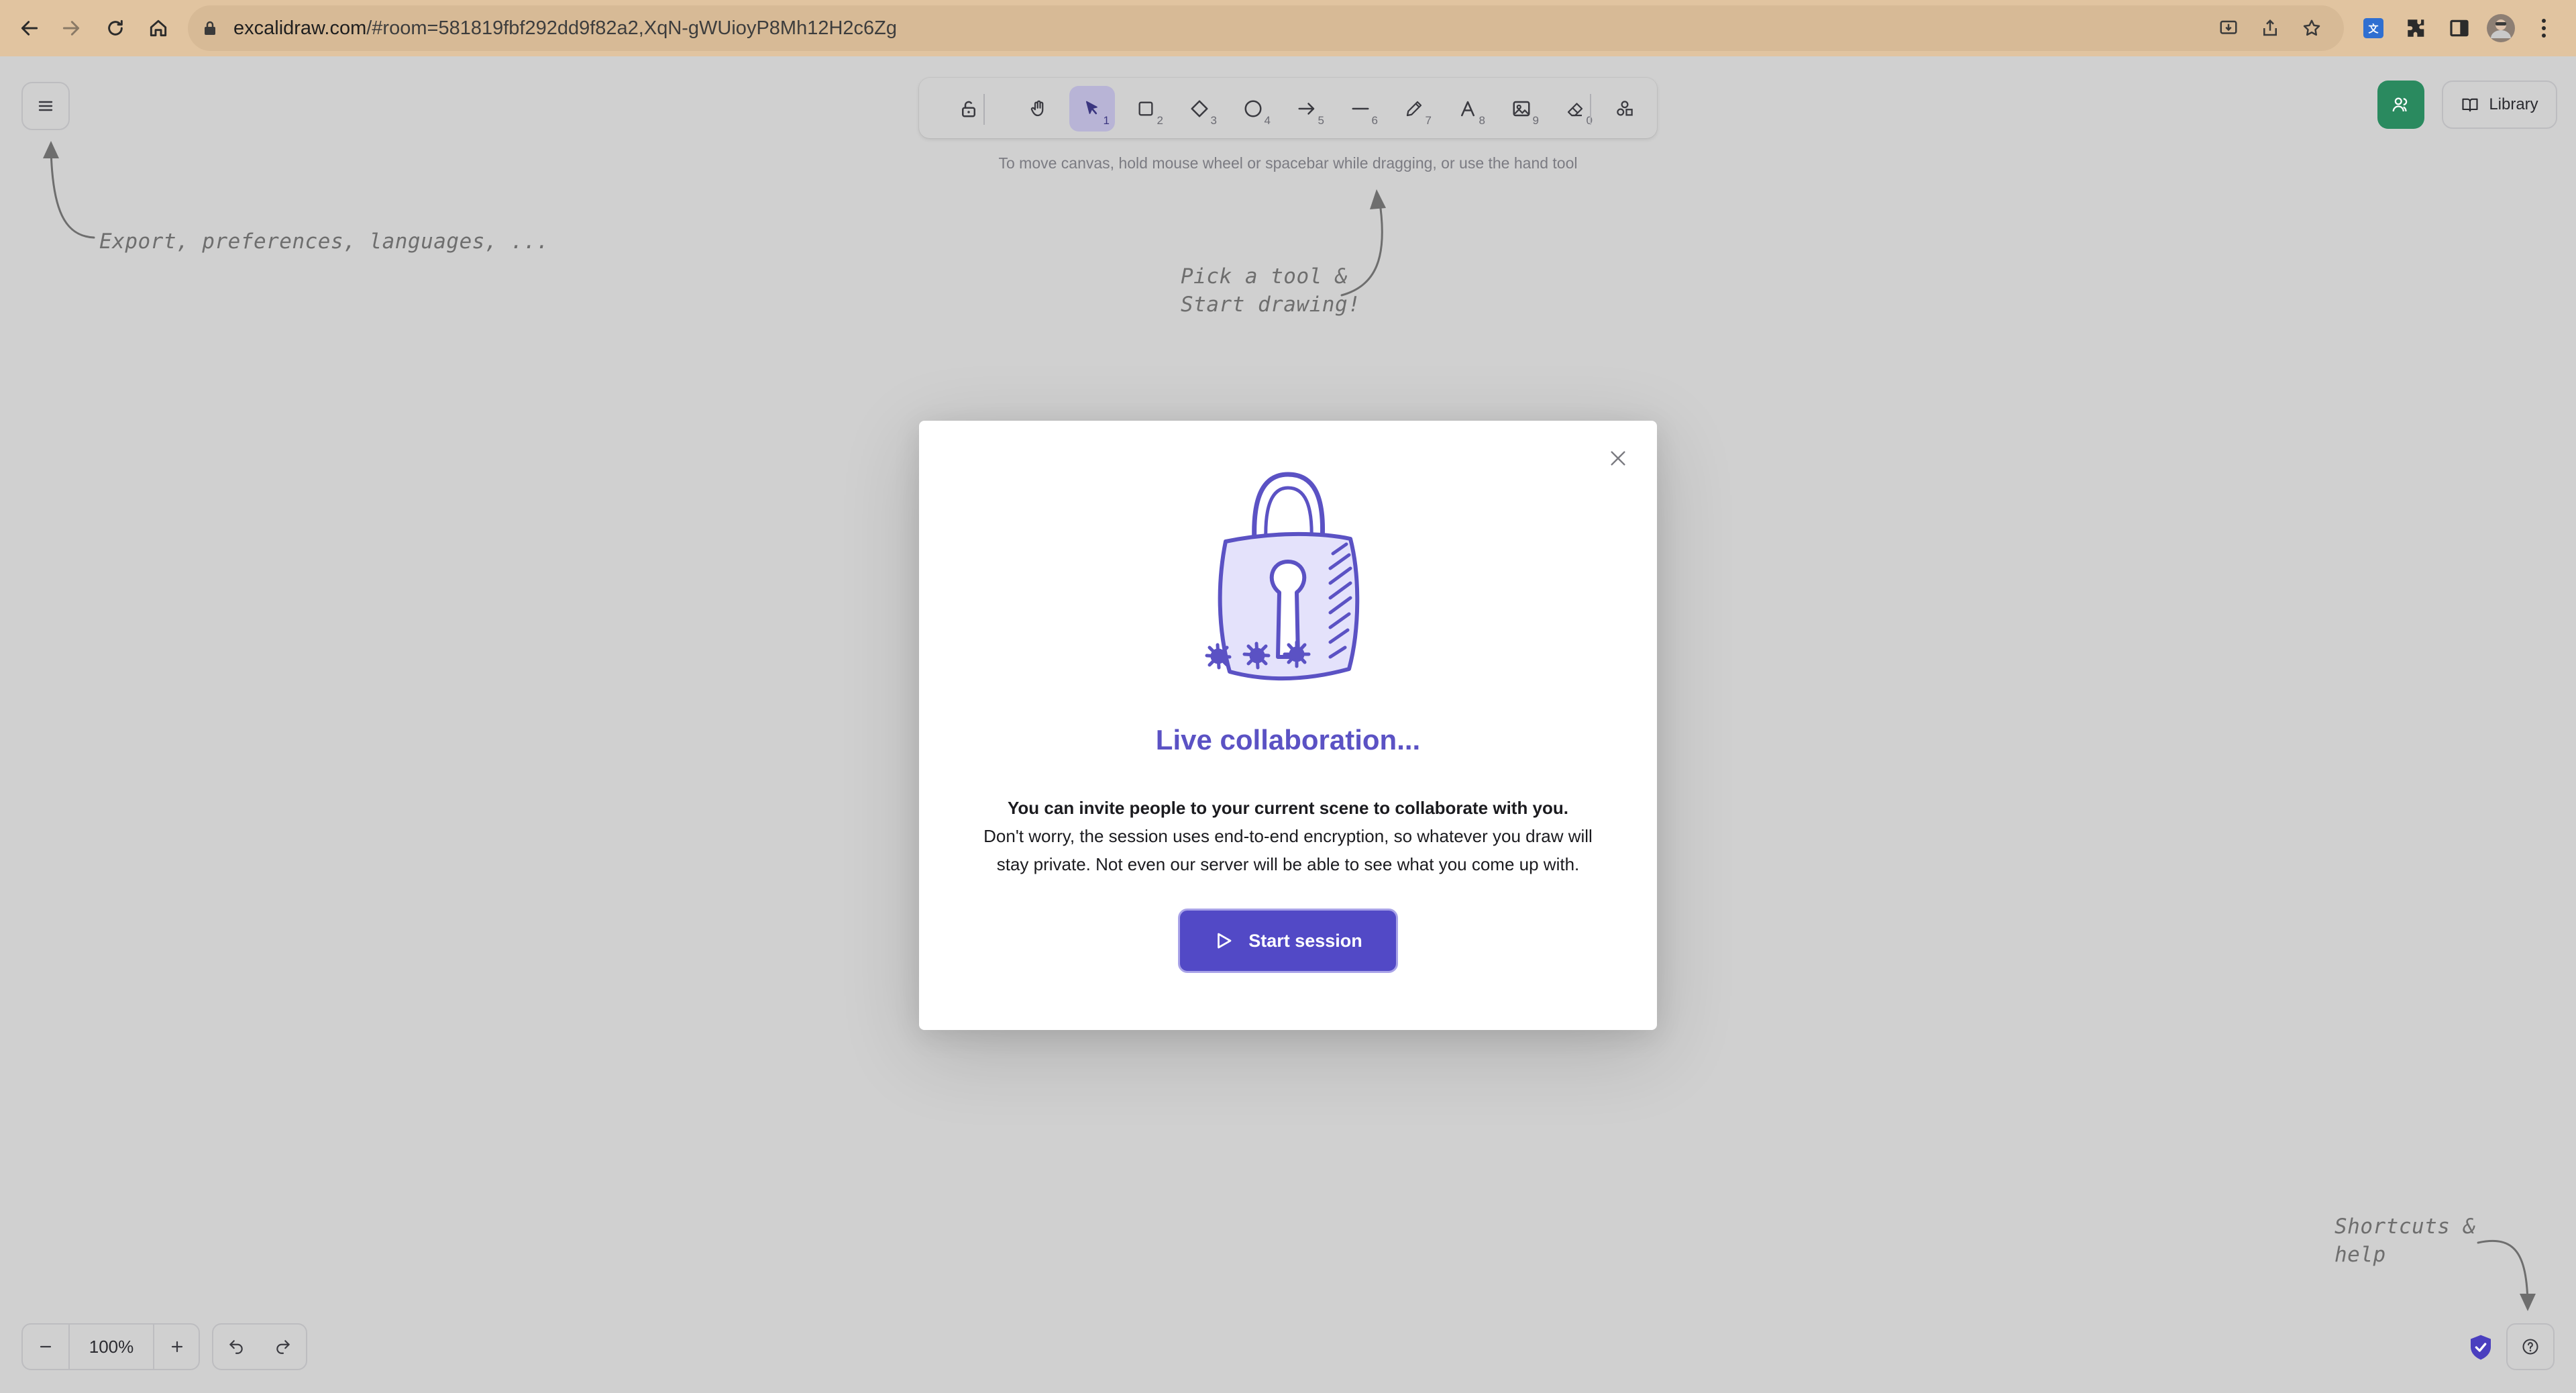  Describe the element at coordinates (1307, 109) in the screenshot. I see `tool-arrow: 5` at that location.